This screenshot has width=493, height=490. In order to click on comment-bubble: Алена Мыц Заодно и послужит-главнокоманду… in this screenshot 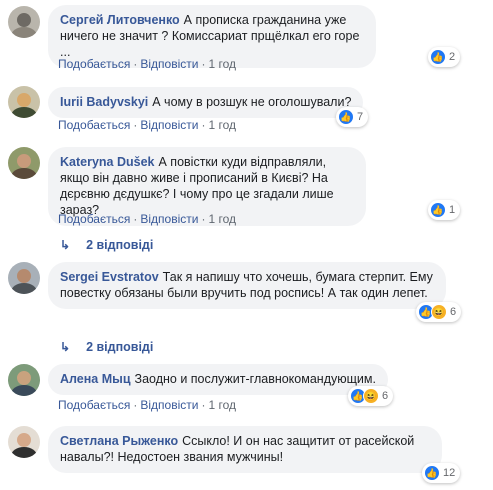, I will do `click(218, 379)`.